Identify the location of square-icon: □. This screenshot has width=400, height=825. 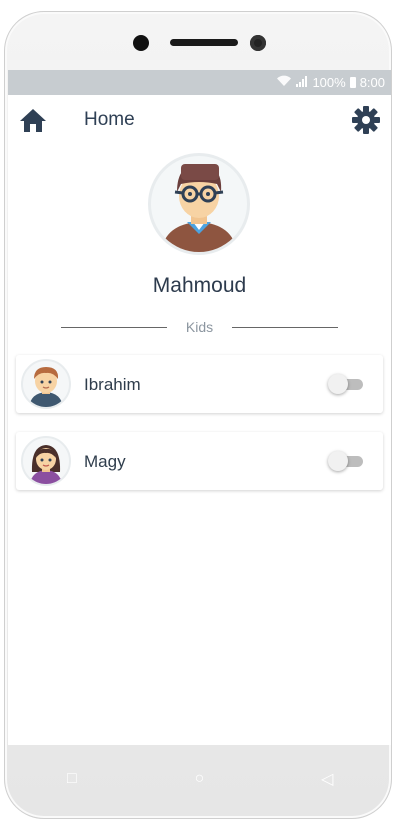
(72, 779).